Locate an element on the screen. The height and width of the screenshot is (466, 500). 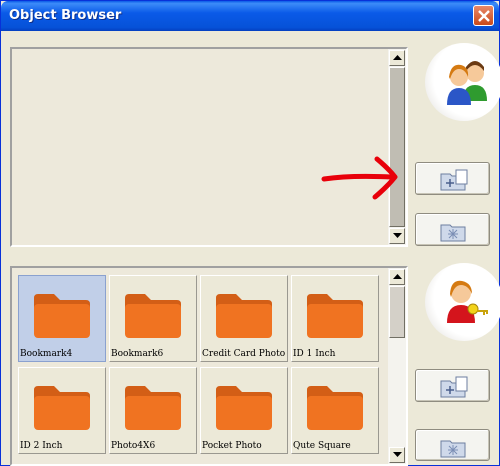
template-tile: ID 1 Inch is located at coordinates (335, 318).